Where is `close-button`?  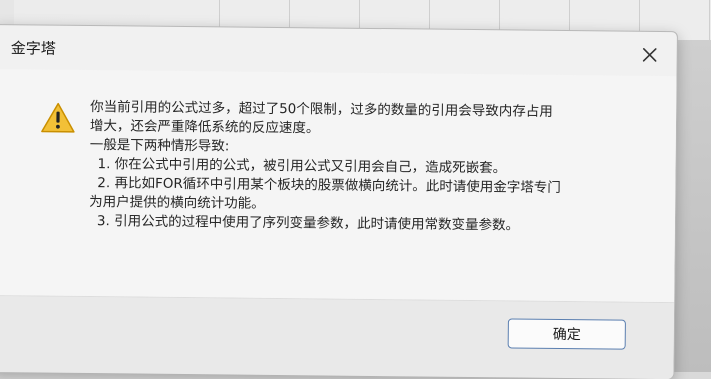 close-button is located at coordinates (650, 55).